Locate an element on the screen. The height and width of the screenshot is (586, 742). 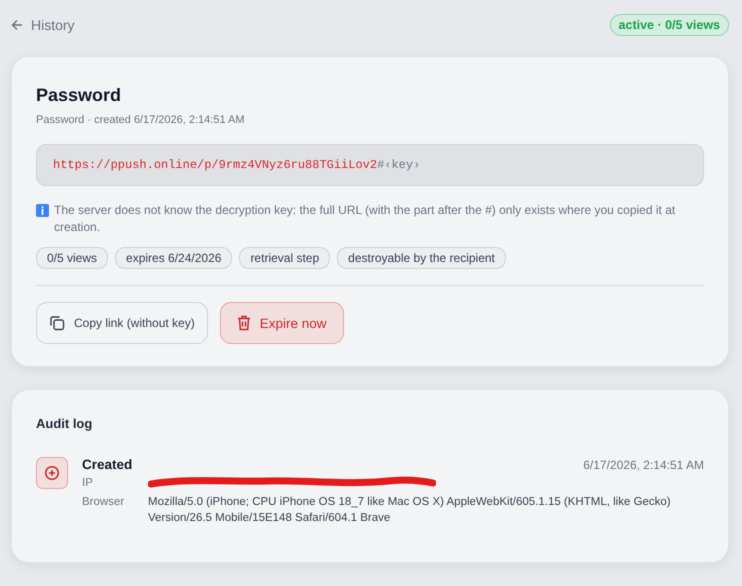
tag: 0/5 views is located at coordinates (72, 258).